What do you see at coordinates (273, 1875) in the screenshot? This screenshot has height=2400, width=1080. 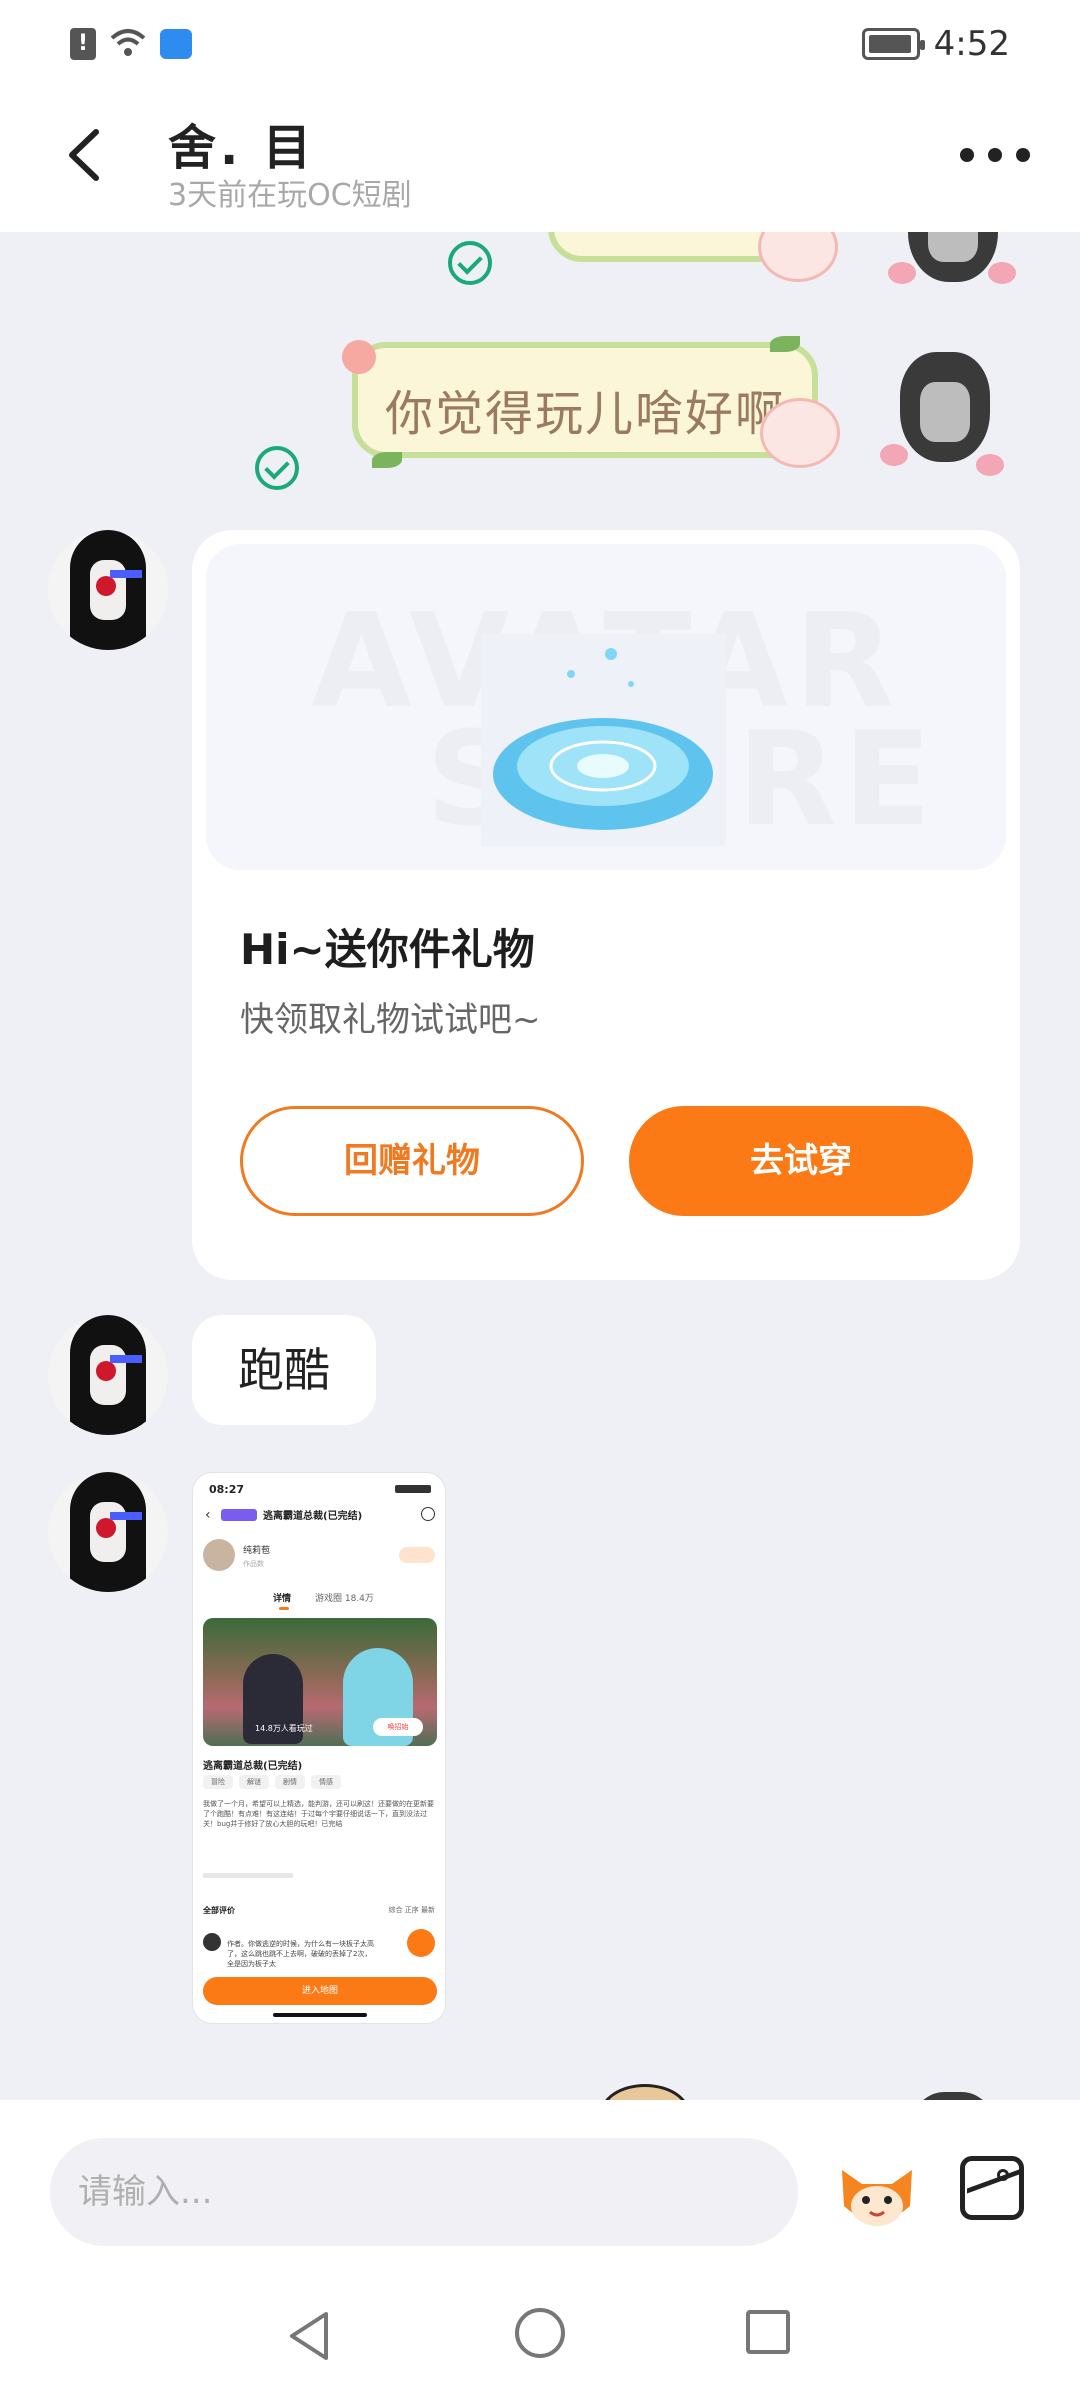 I see `screenshot-divider` at bounding box center [273, 1875].